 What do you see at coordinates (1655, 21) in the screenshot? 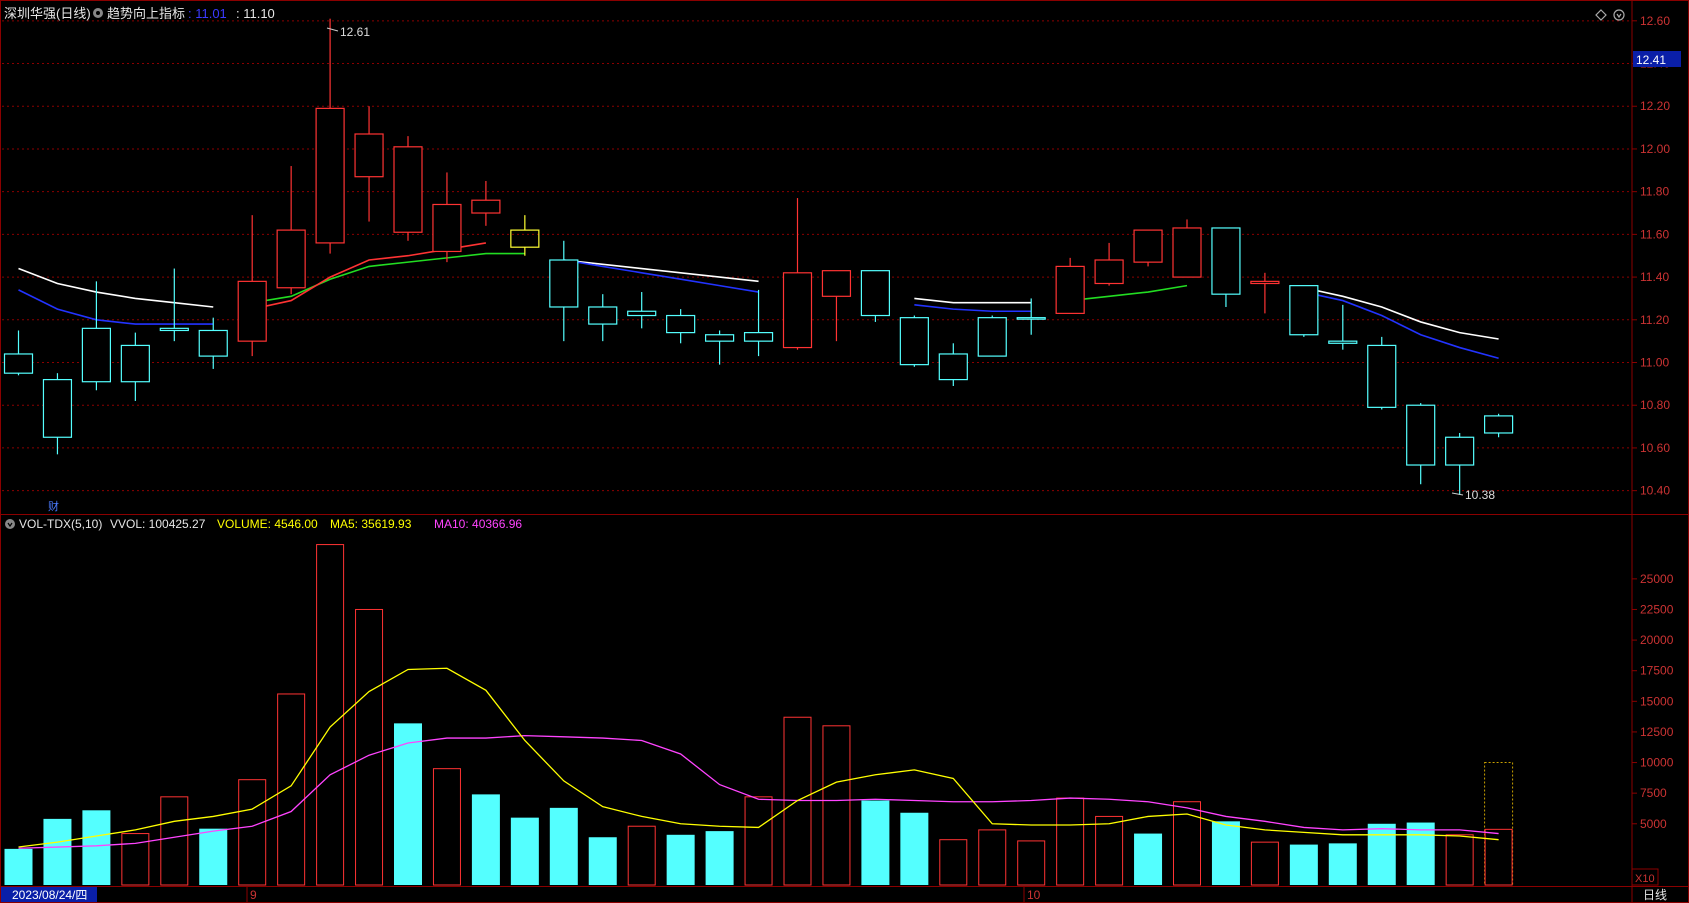
I see `price-tick-label: 12.60` at bounding box center [1655, 21].